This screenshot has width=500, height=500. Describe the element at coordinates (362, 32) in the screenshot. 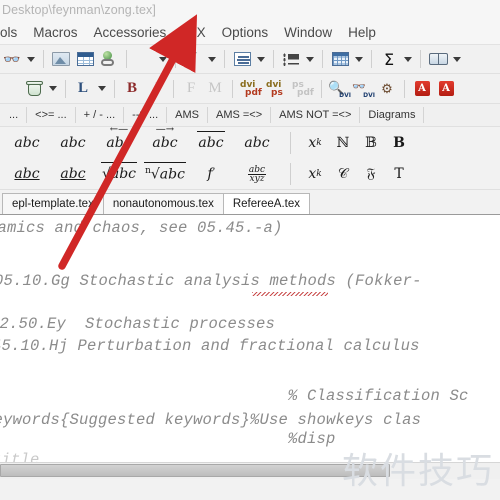

I see `menu-help: Help` at that location.